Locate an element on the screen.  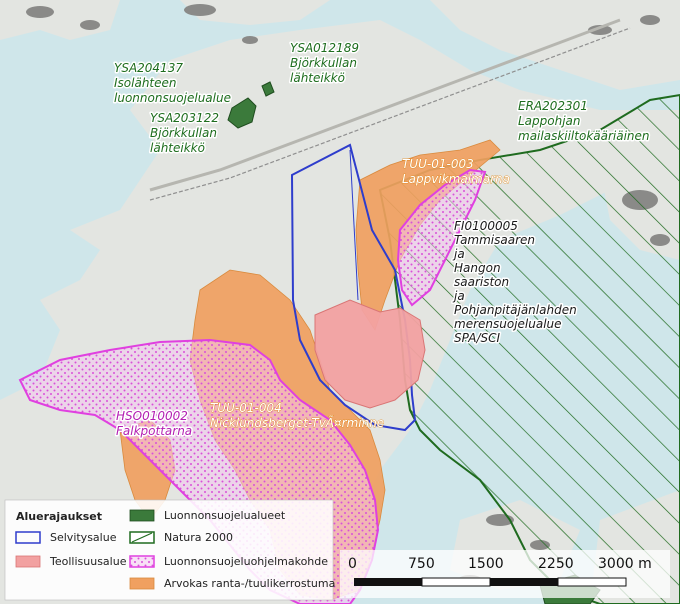
scale-tick-label-750: 750 is located at coordinates (421, 564).